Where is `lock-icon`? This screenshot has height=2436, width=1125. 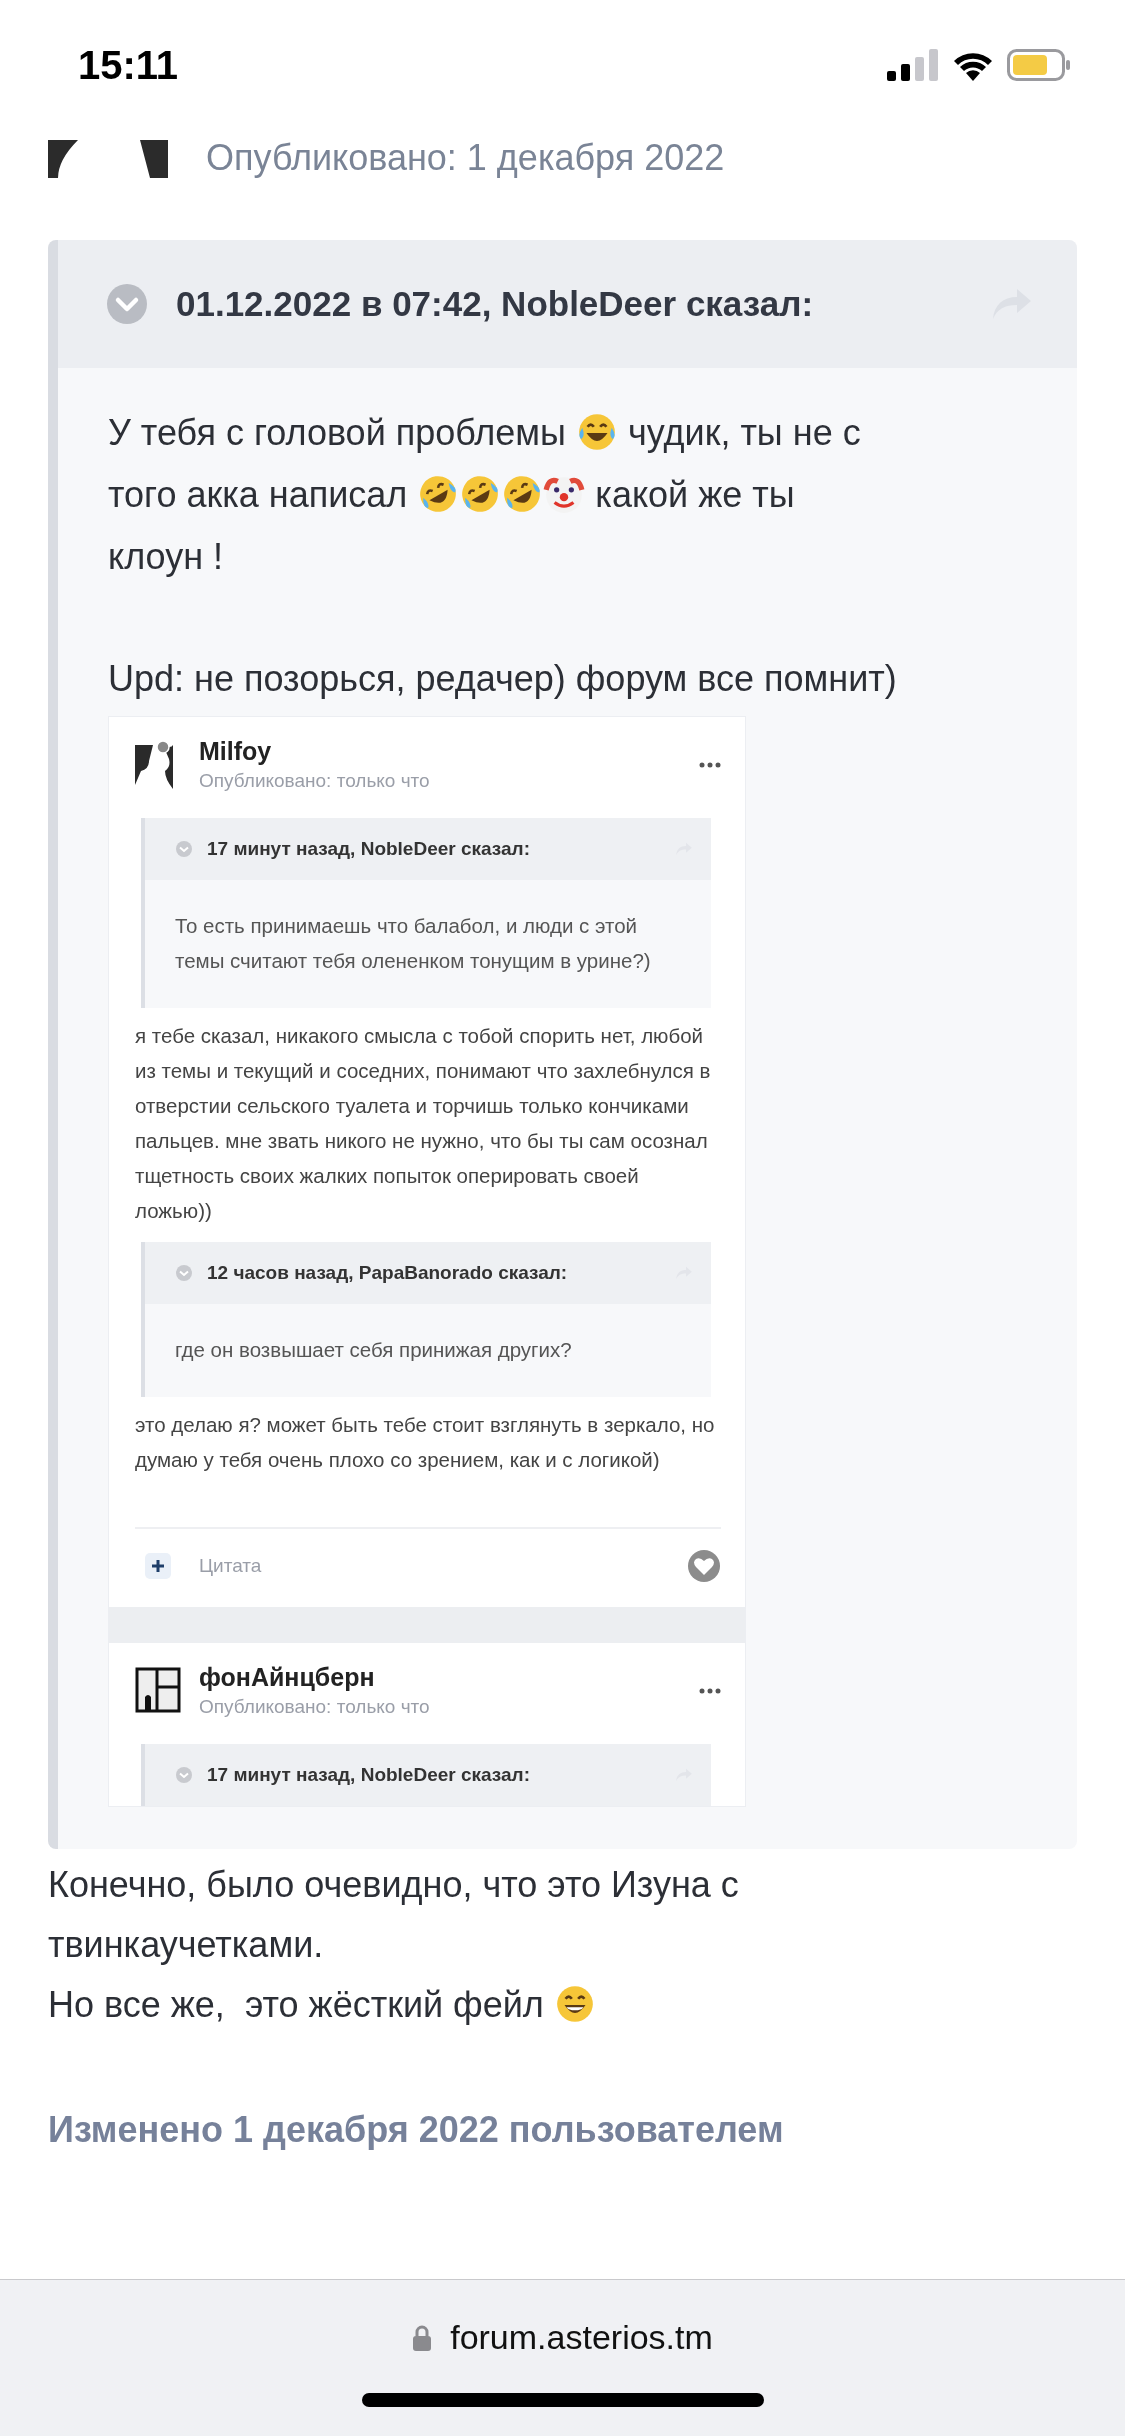
lock-icon is located at coordinates (422, 2337).